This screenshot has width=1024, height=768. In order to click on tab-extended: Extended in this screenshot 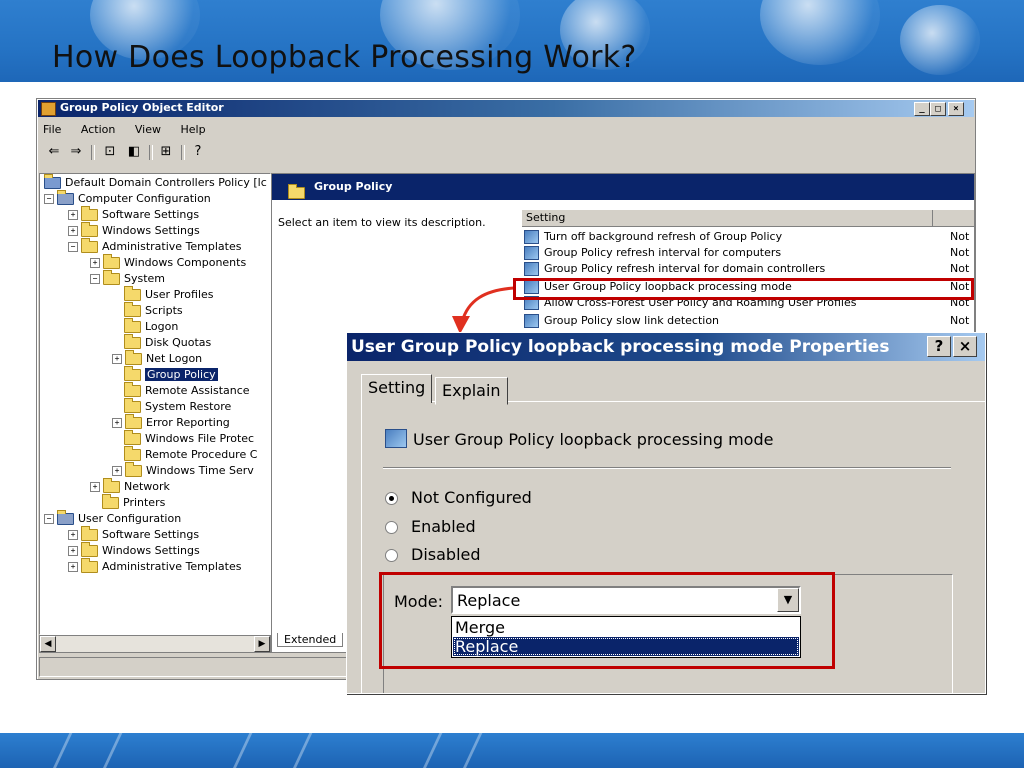, I will do `click(310, 640)`.